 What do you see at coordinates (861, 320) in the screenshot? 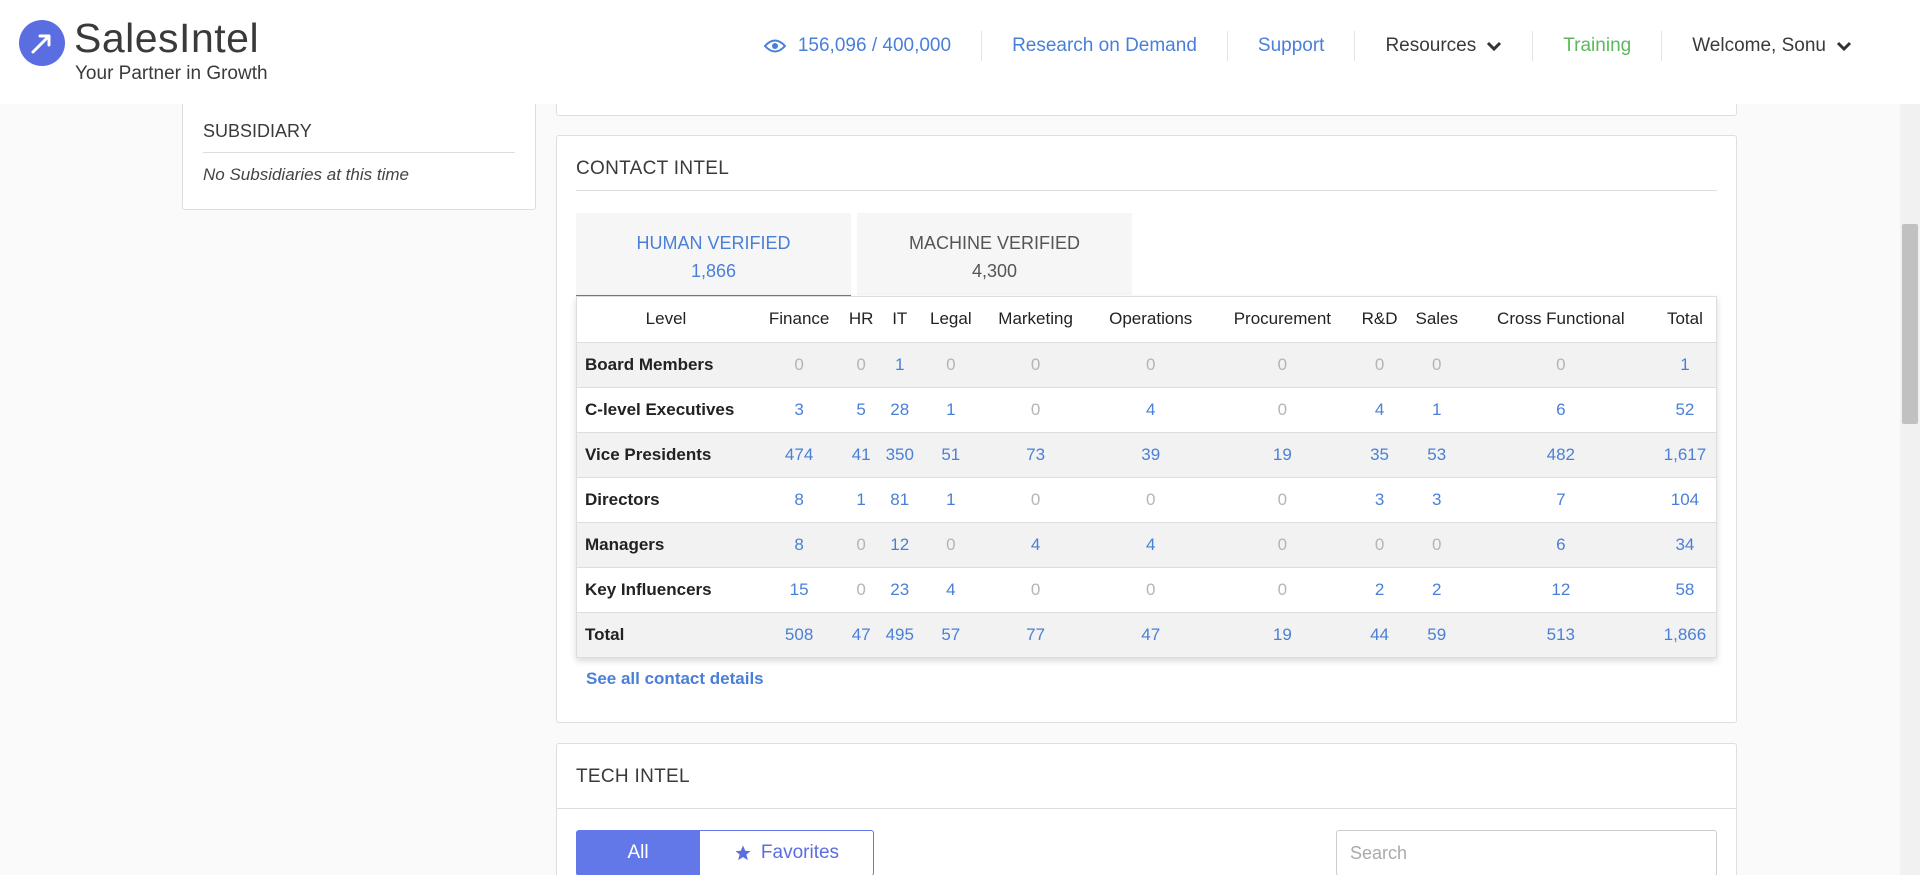
I see `column-header: HR` at bounding box center [861, 320].